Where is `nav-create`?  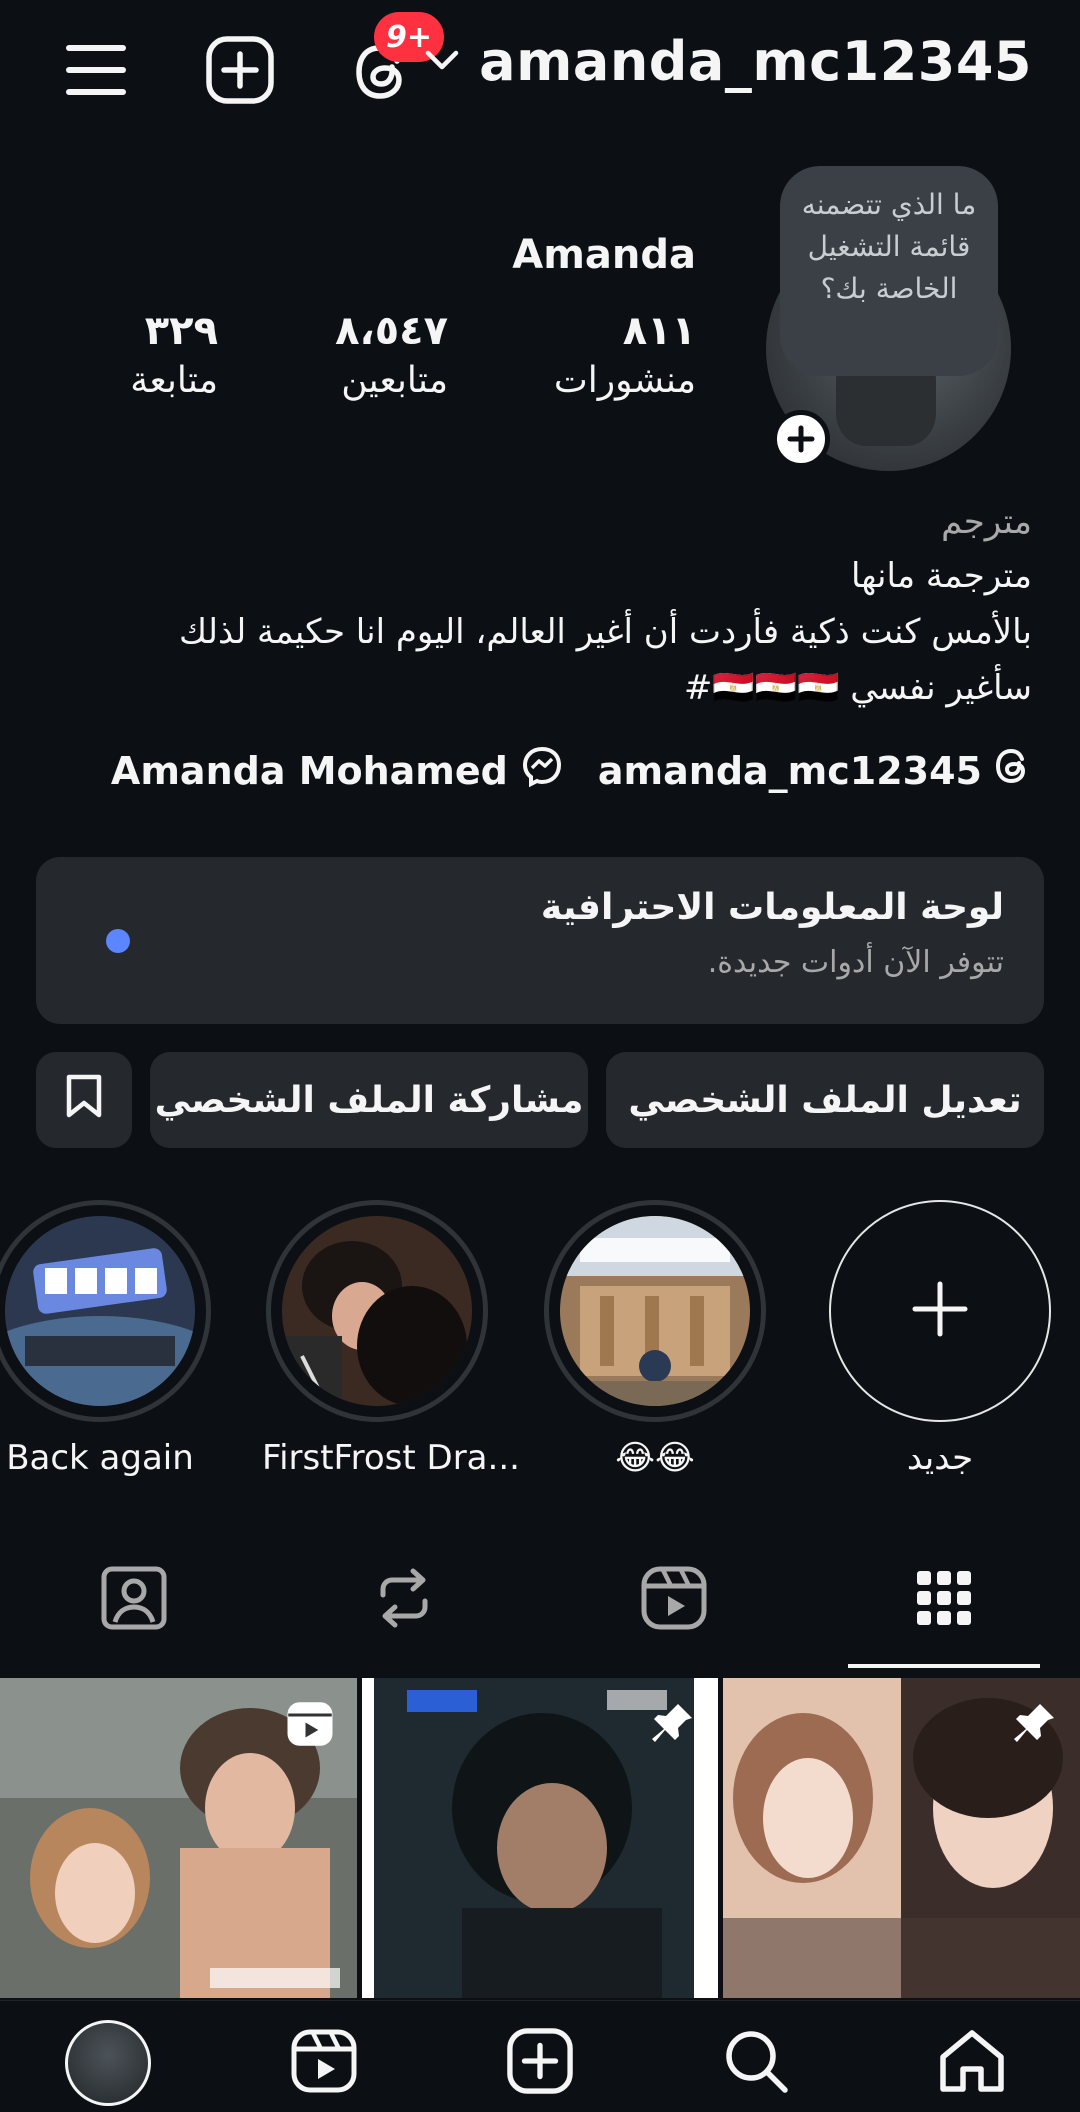 nav-create is located at coordinates (540, 2063).